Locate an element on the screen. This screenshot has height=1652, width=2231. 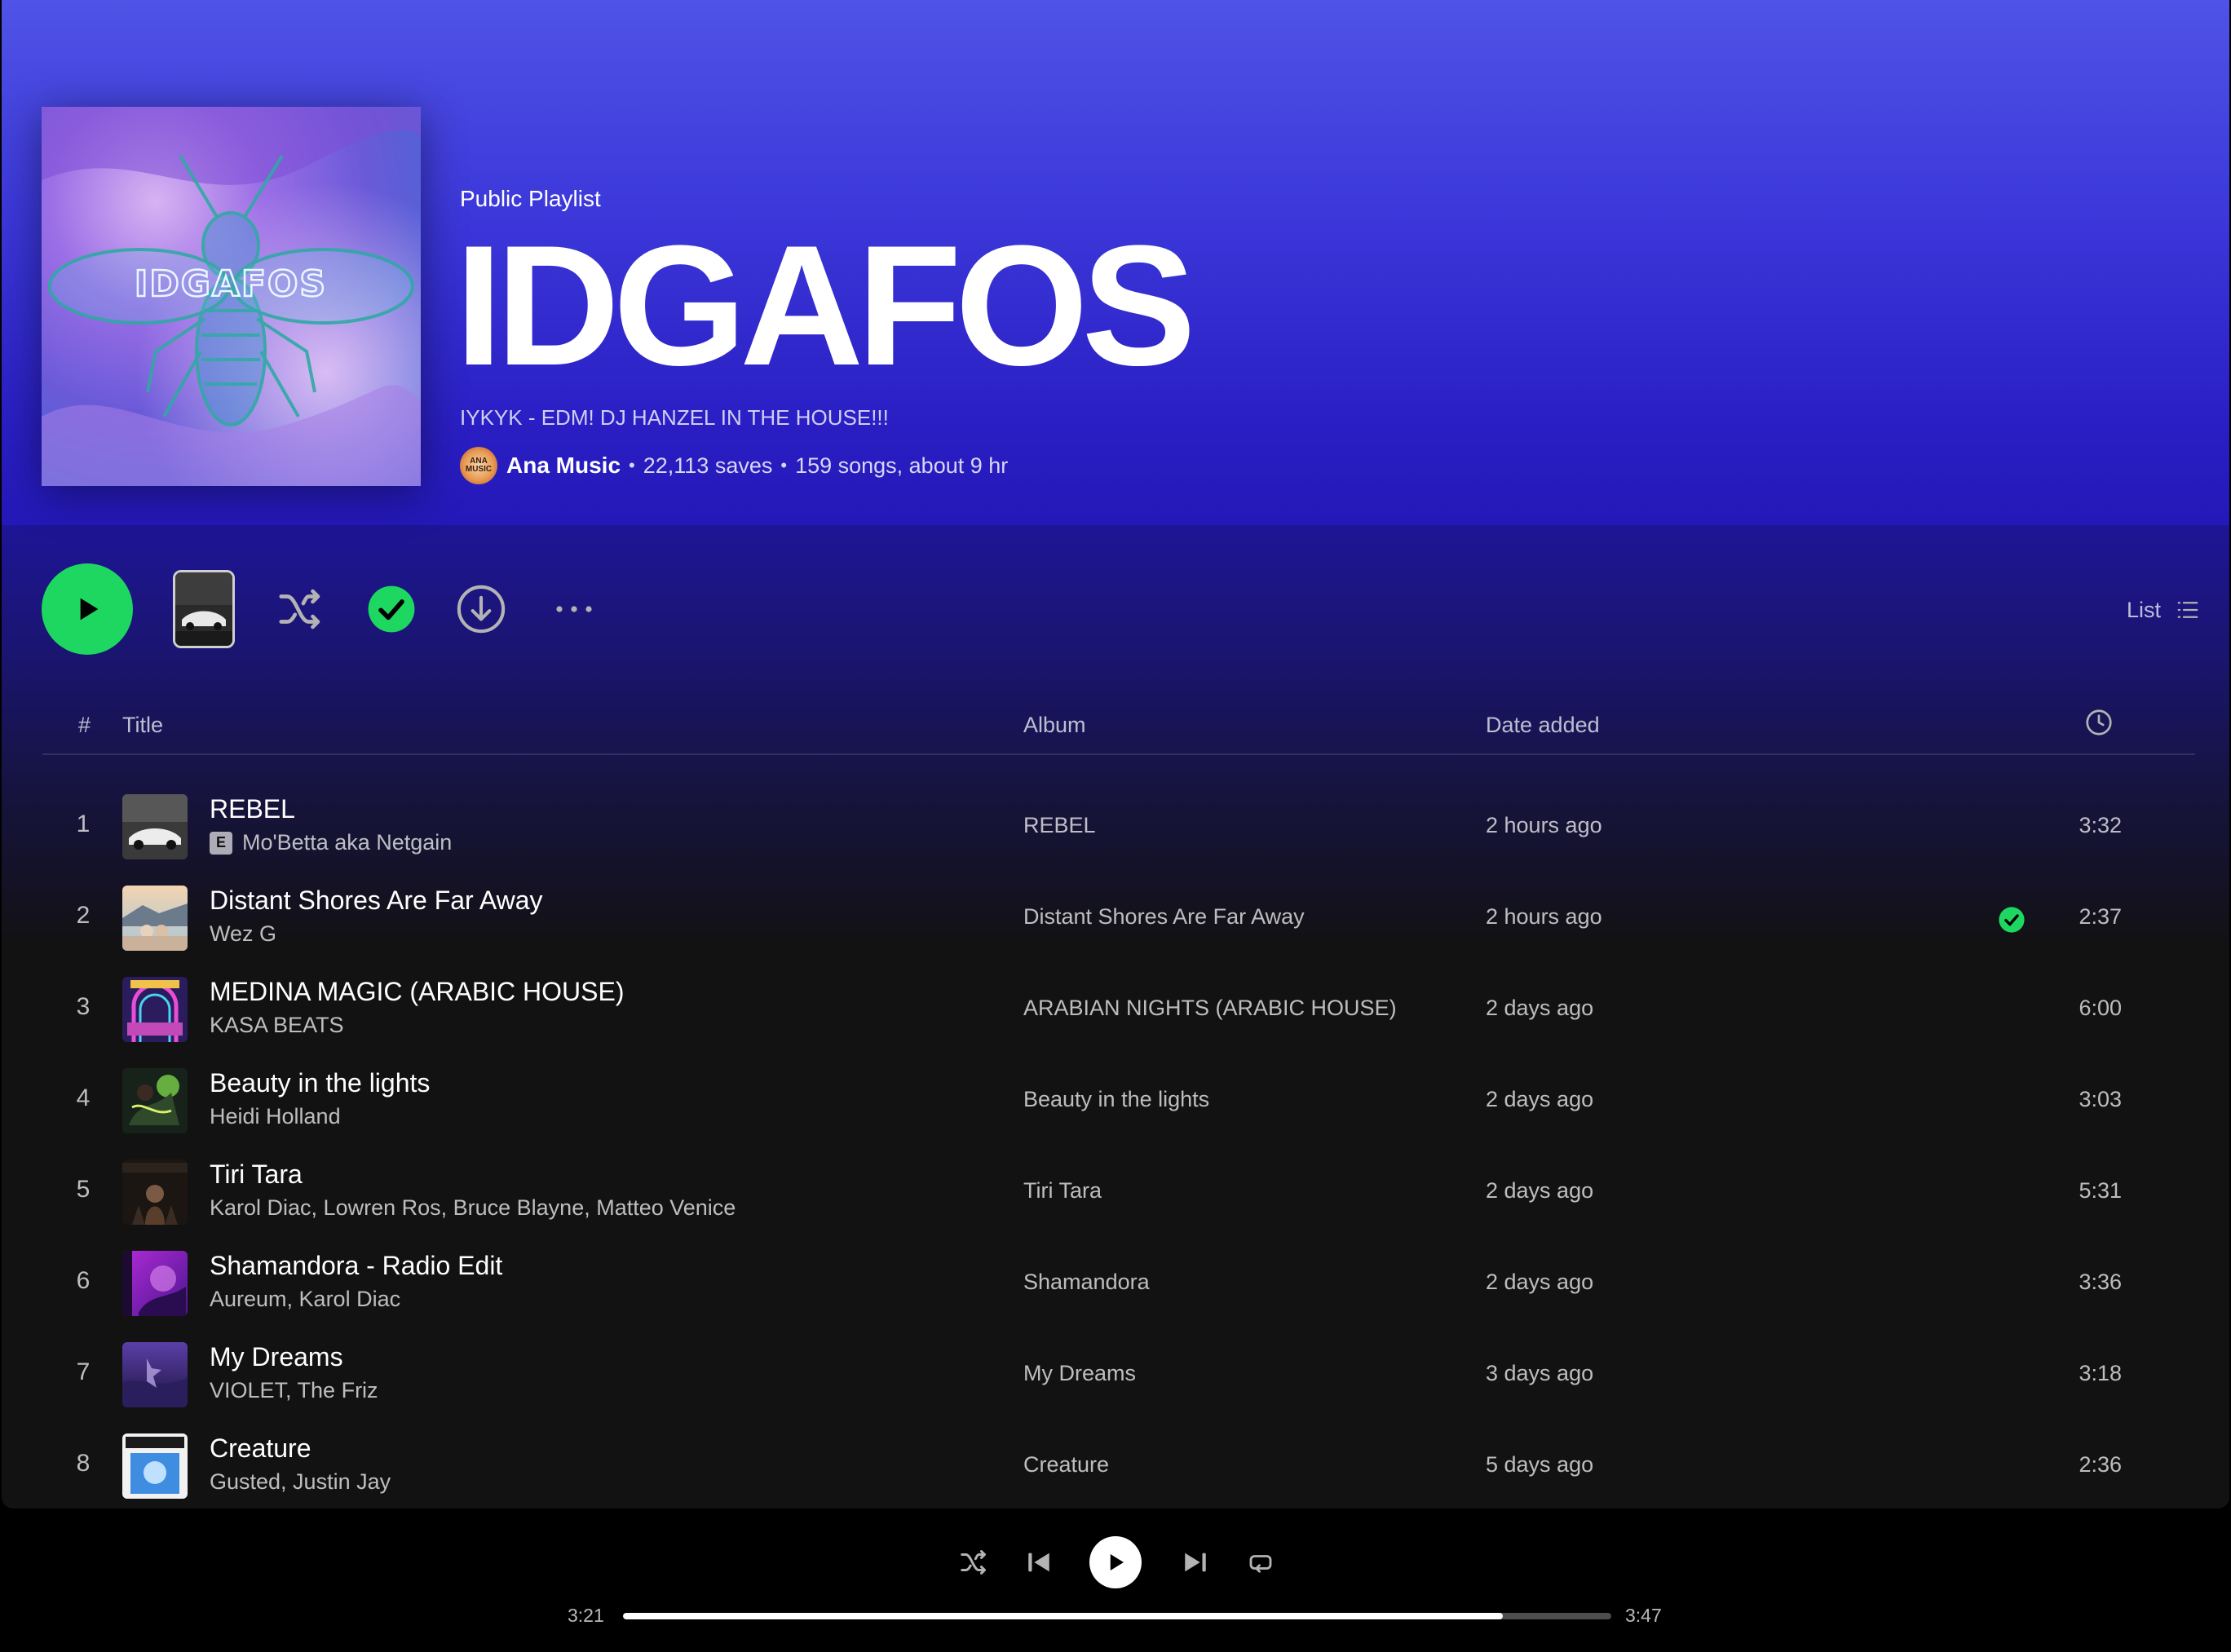
saved-check-icon is located at coordinates (2012, 920).